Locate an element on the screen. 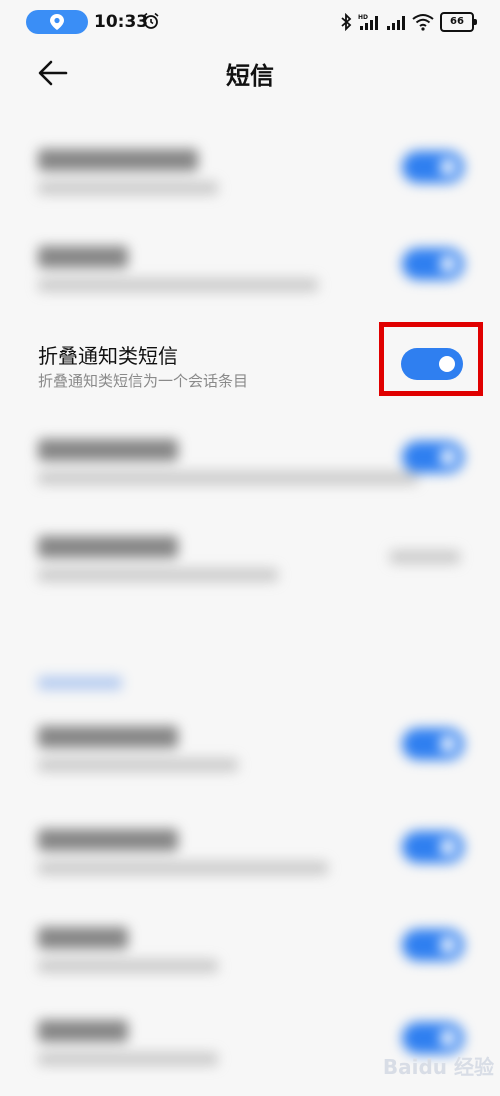 The image size is (500, 1096). section-header-blurred is located at coordinates (80, 683).